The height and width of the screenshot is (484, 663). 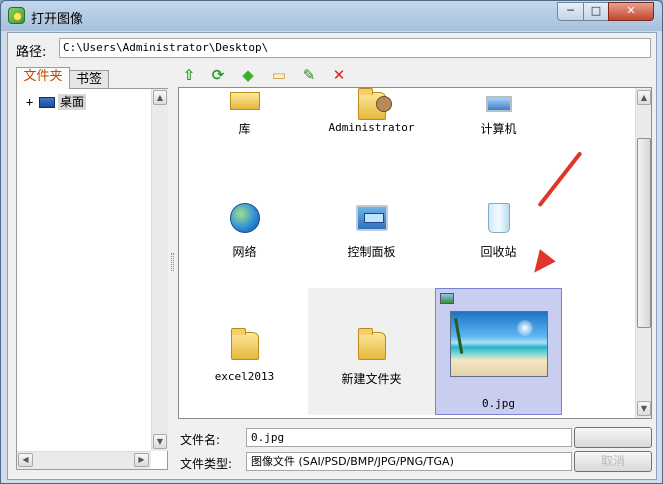 I want to click on network-icon, so click(x=244, y=218).